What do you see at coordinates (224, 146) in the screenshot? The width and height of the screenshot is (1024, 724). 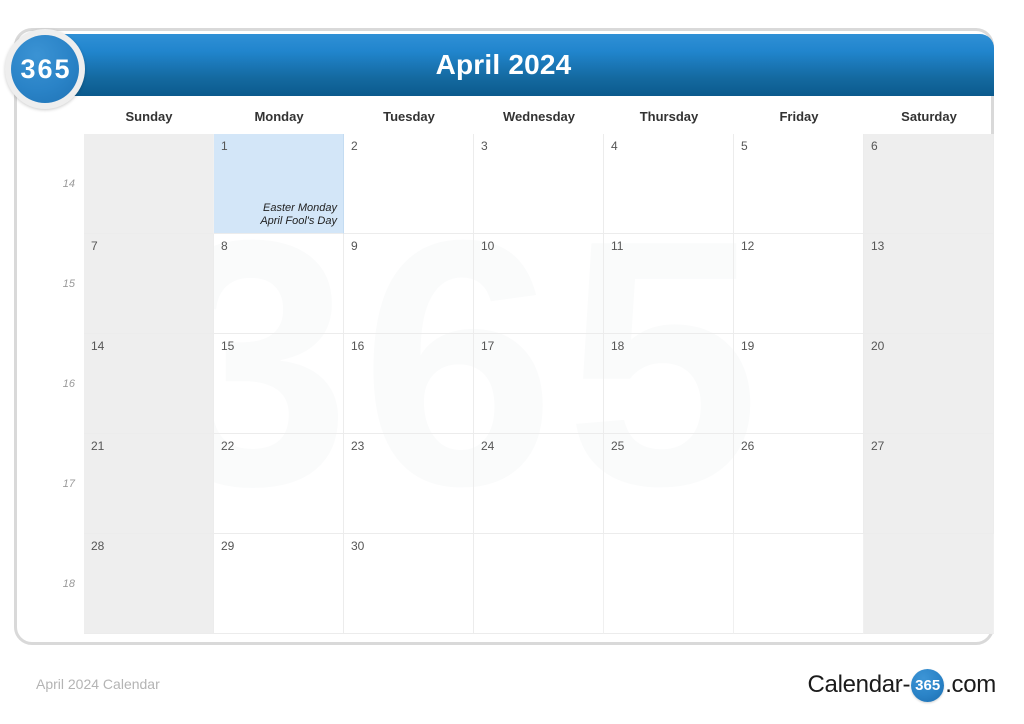 I see `day-number: 1` at bounding box center [224, 146].